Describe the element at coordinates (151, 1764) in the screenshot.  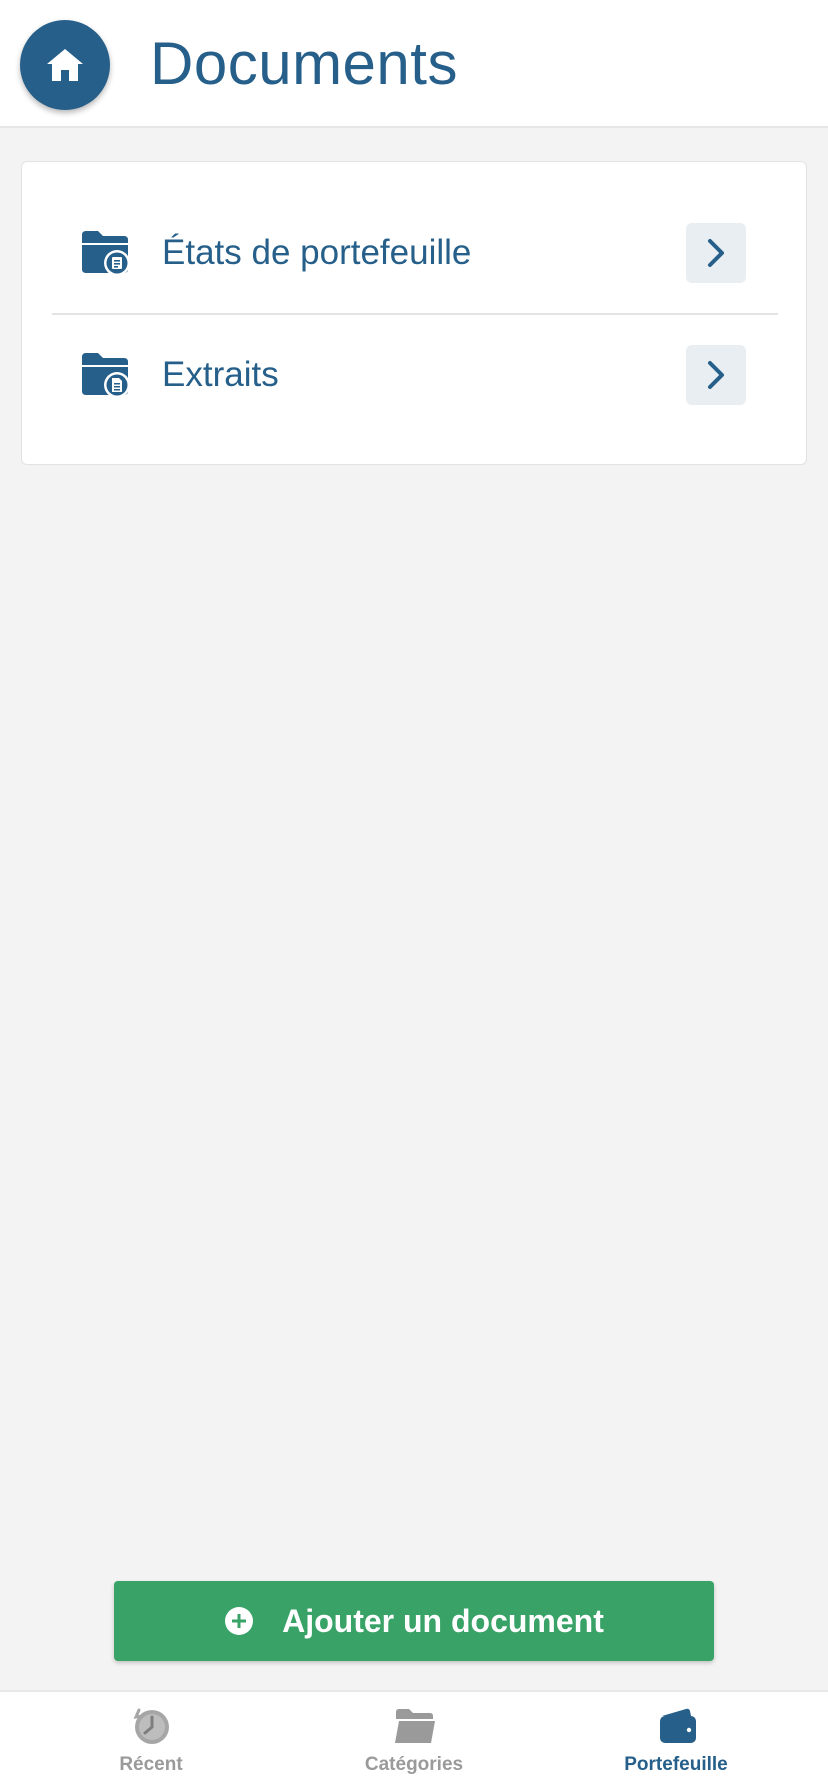
I see `nav-label-recent: Récent` at that location.